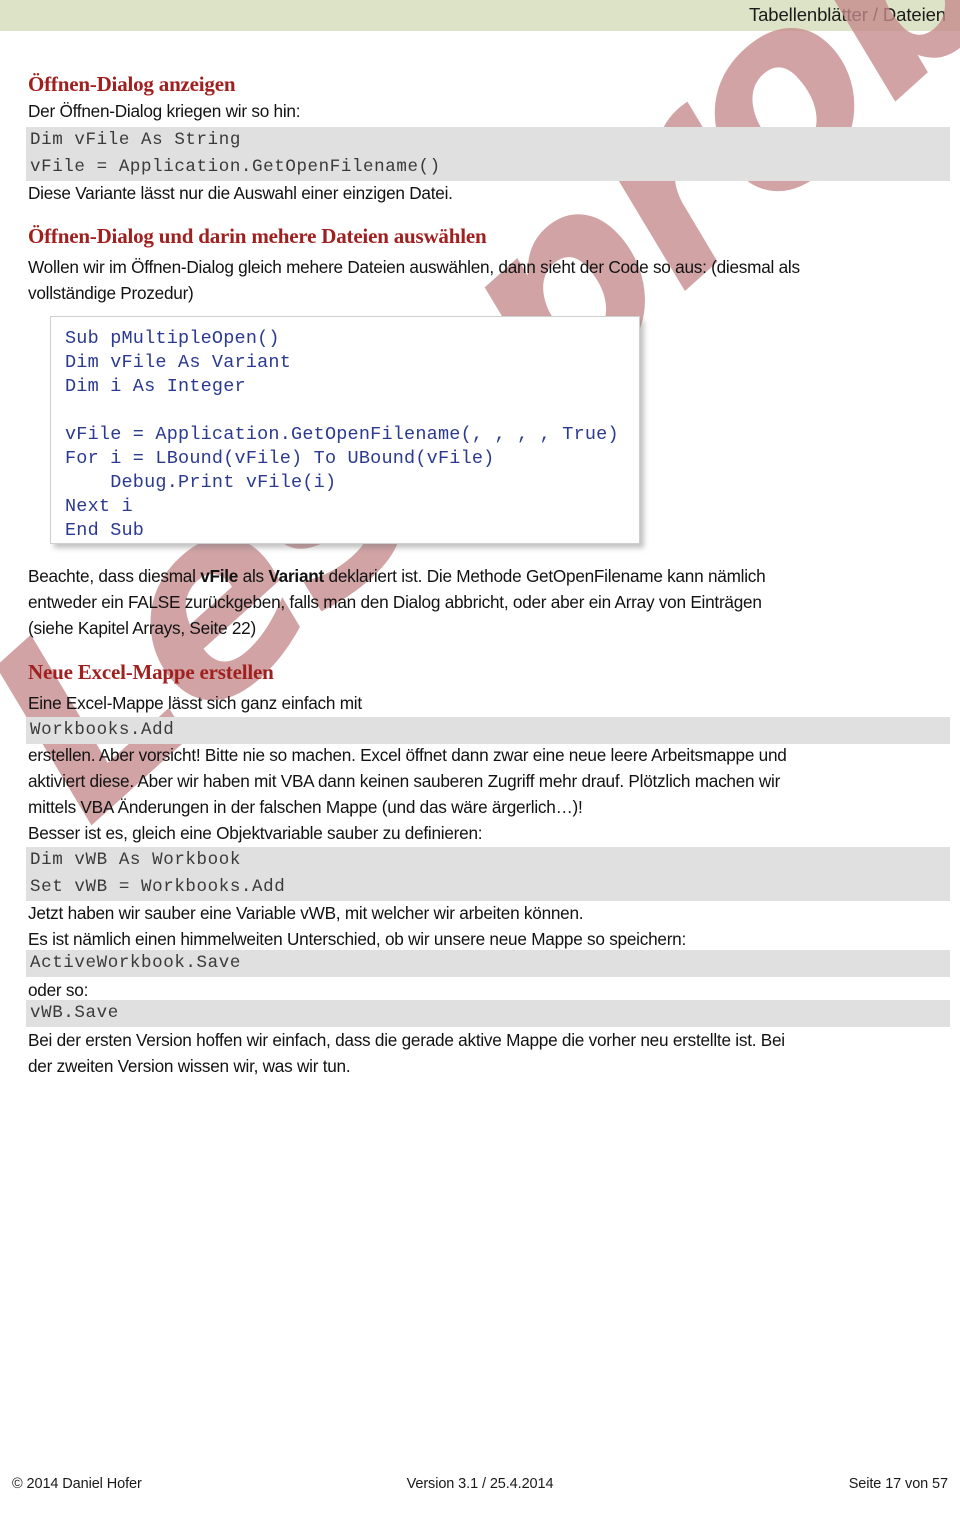 This screenshot has height=1518, width=960. Describe the element at coordinates (280, 458) in the screenshot. I see `vba-code-line: For i = LBound(vFile) To UBound(vFile)` at that location.